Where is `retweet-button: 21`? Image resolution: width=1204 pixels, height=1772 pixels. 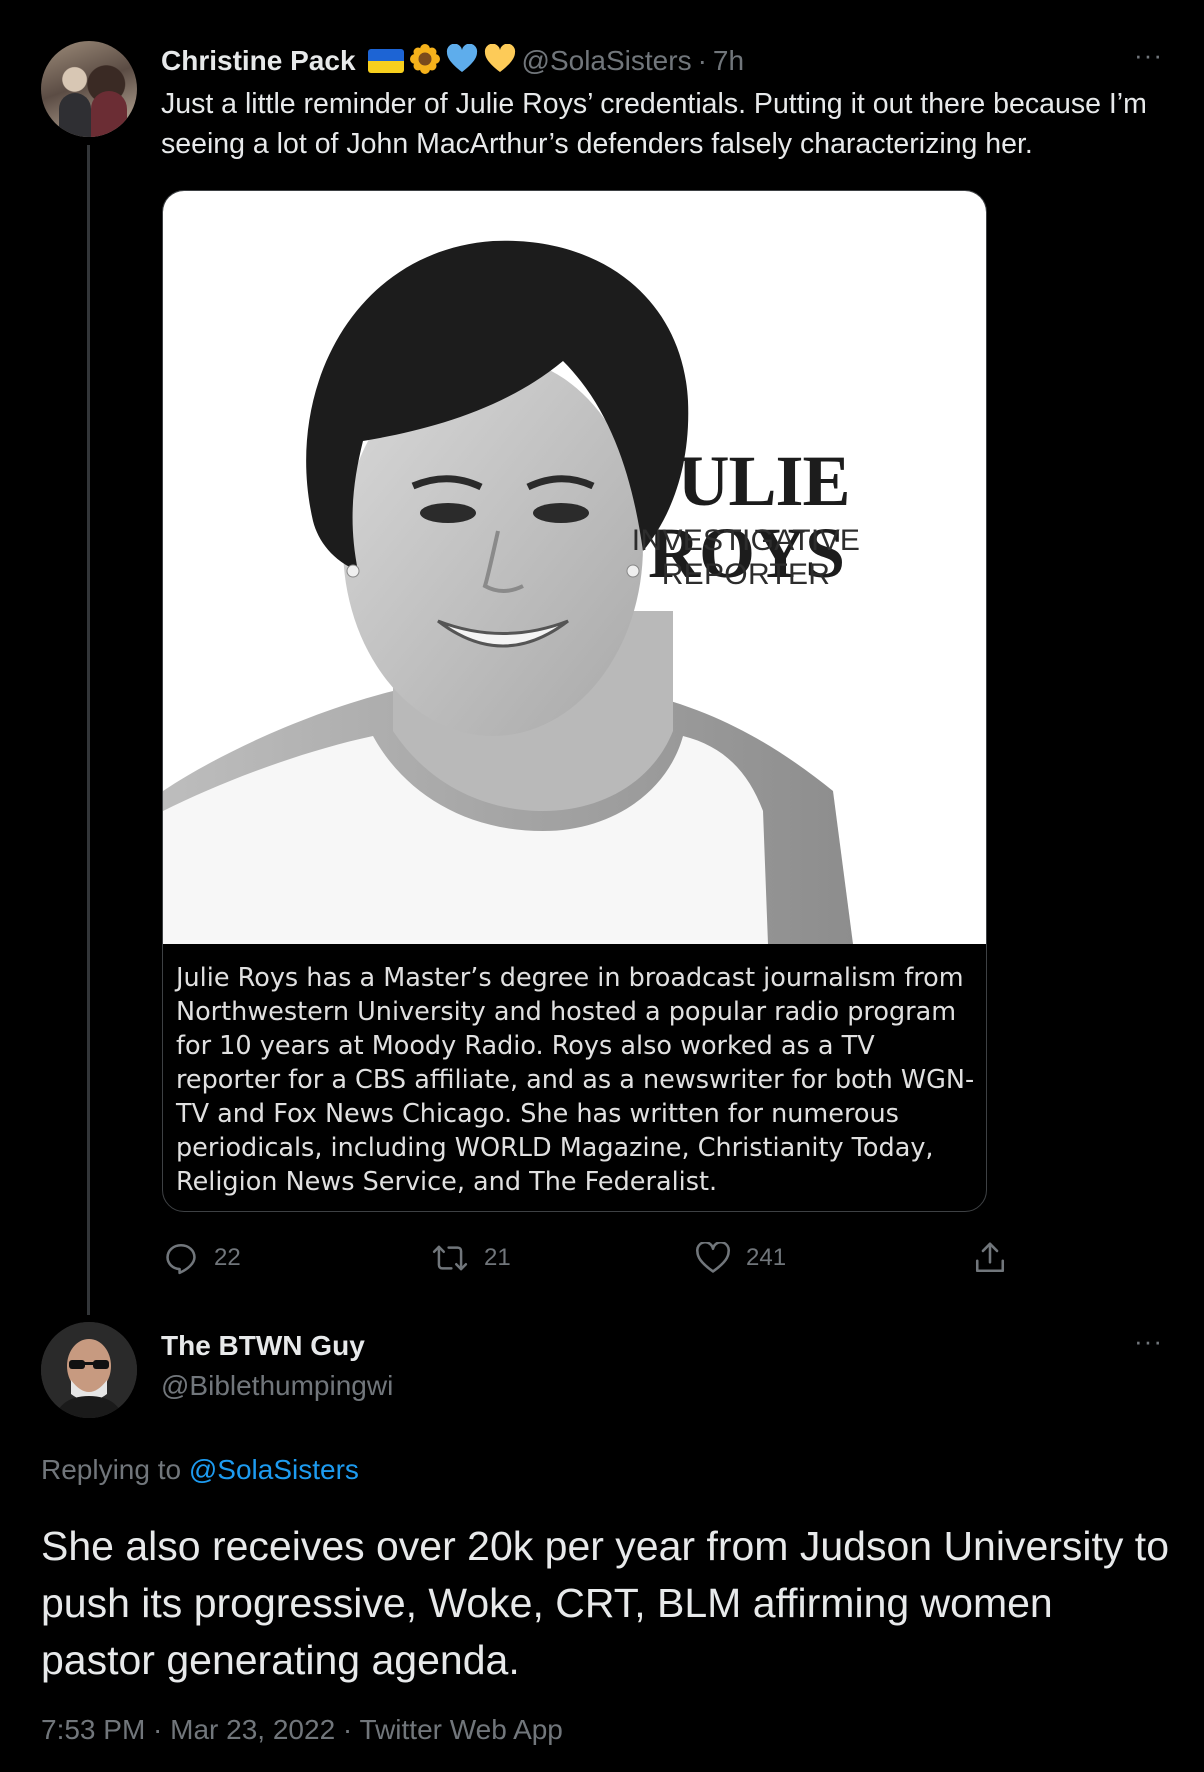
retweet-button: 21 is located at coordinates (471, 1258).